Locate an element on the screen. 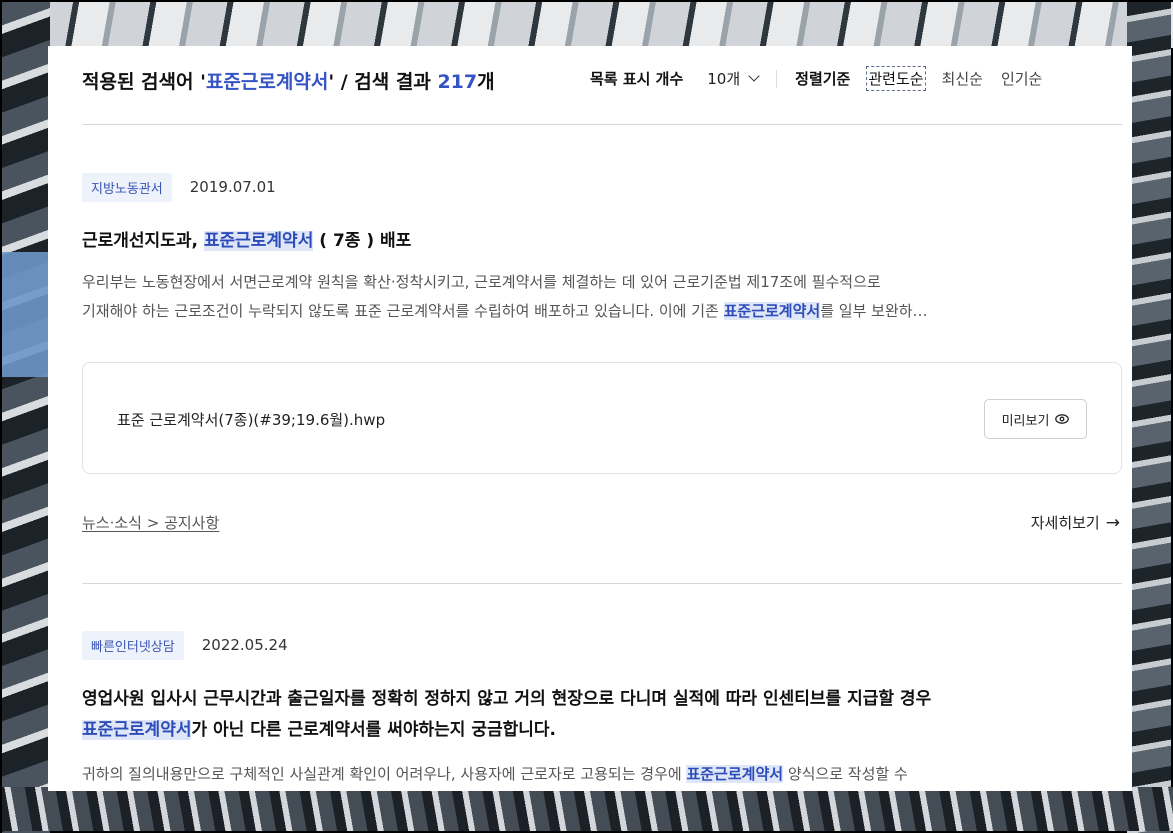 This screenshot has height=833, width=1173. result-item: 지방노동관서 2019.07.01 is located at coordinates (602, 187).